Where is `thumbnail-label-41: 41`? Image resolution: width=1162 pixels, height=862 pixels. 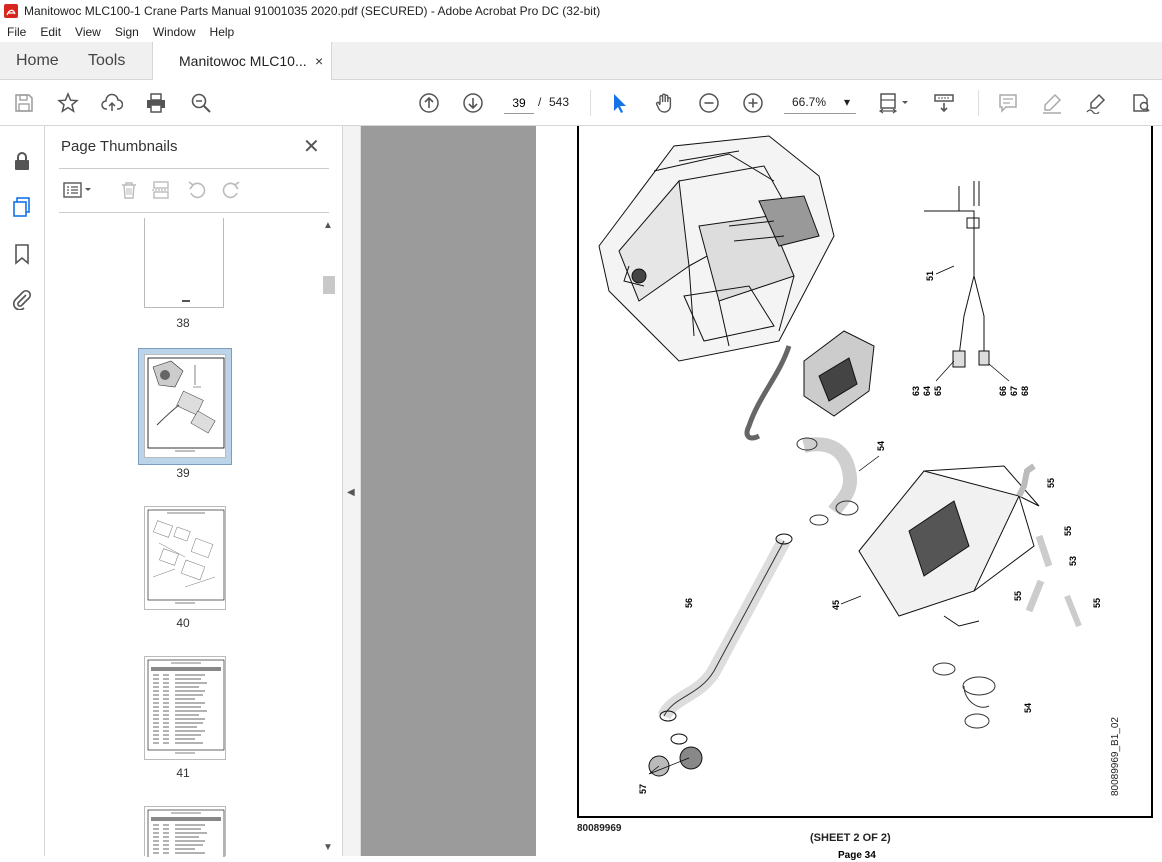 thumbnail-label-41: 41 is located at coordinates (183, 773).